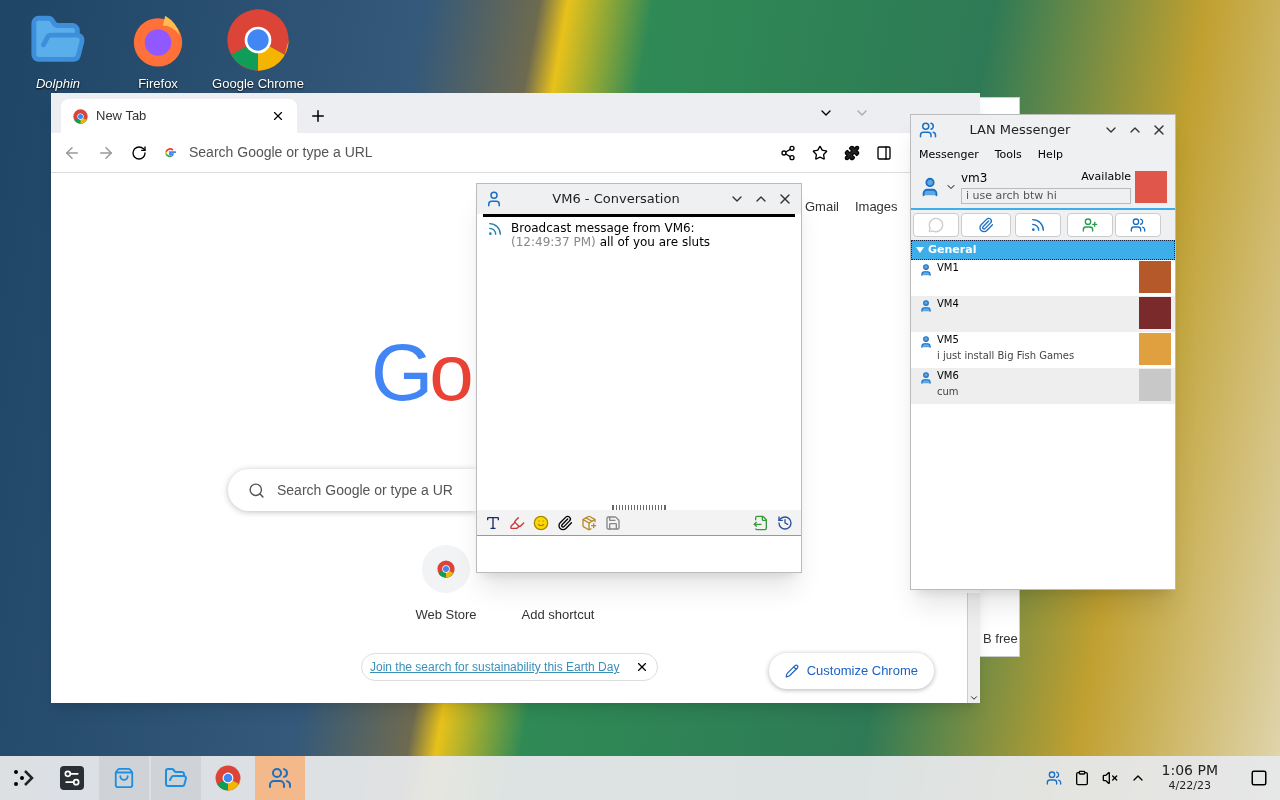 The width and height of the screenshot is (1280, 800). Describe the element at coordinates (655, 242) in the screenshot. I see `message-text: all of you are sluts` at that location.